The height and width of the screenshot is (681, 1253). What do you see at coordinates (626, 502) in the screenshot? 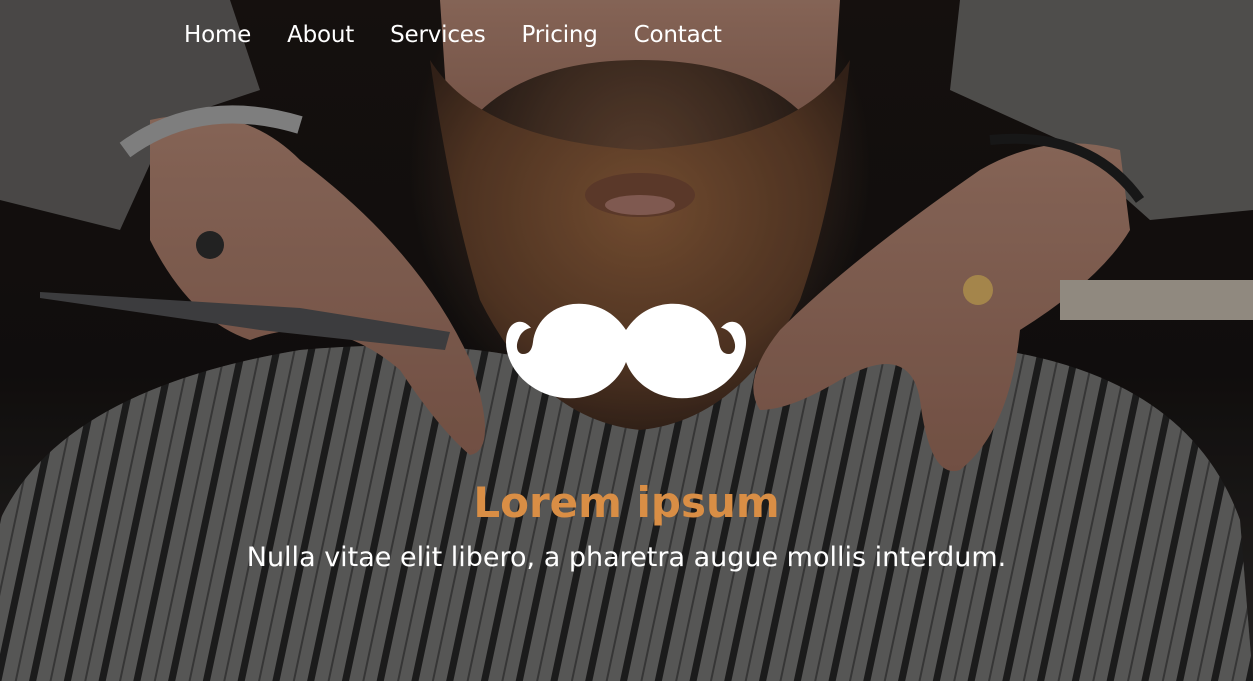
I see `hero-title: Lorem ipsum` at bounding box center [626, 502].